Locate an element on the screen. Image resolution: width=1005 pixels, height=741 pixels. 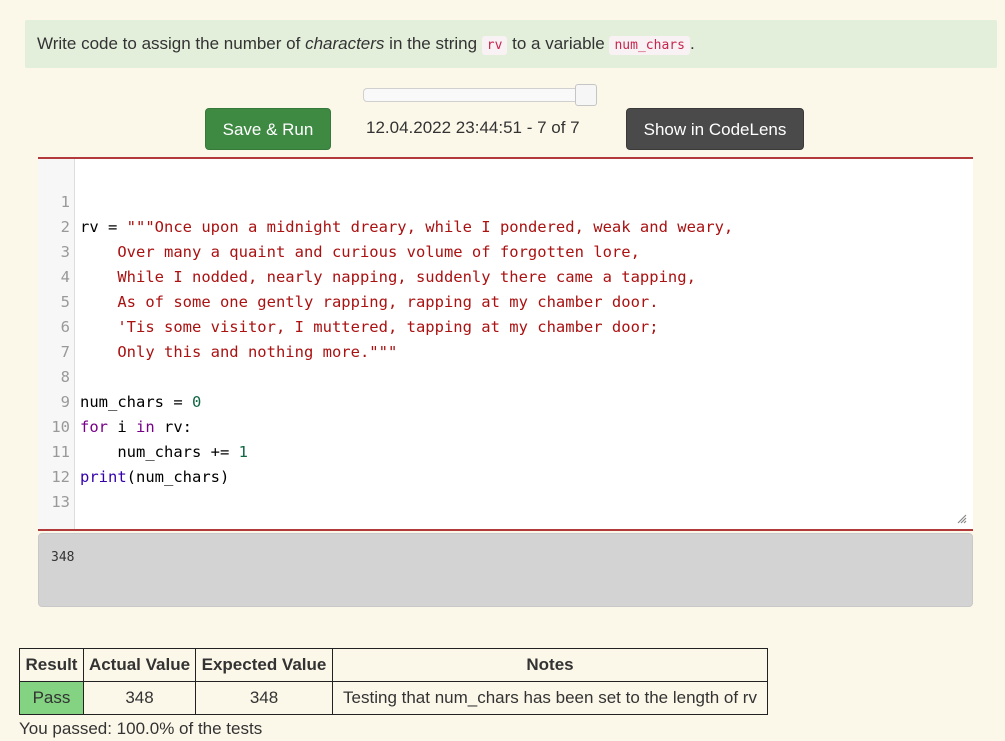
keyword-token: in is located at coordinates (145, 427).